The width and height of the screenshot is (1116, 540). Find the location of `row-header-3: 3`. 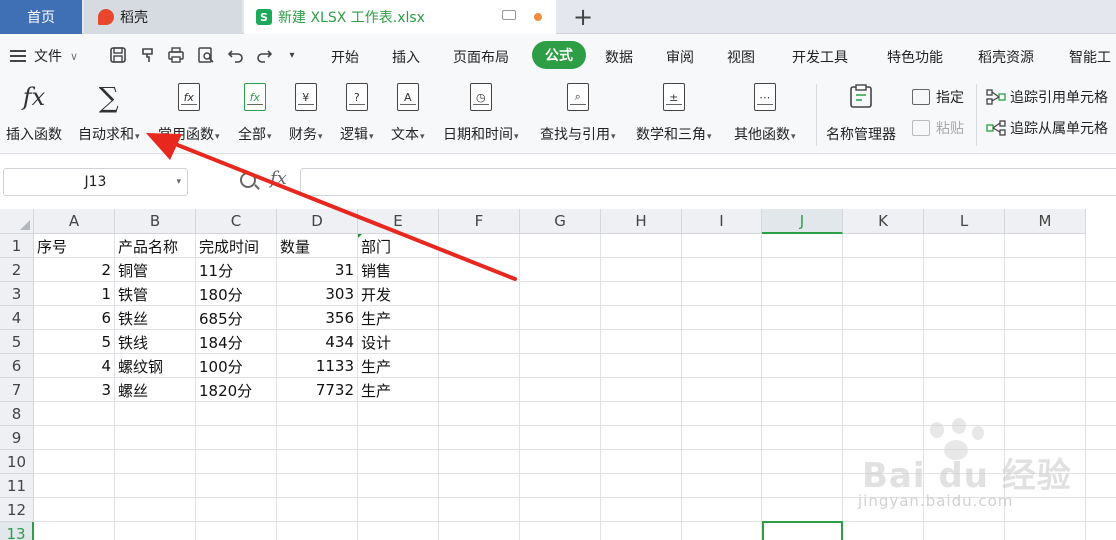

row-header-3: 3 is located at coordinates (17, 294).